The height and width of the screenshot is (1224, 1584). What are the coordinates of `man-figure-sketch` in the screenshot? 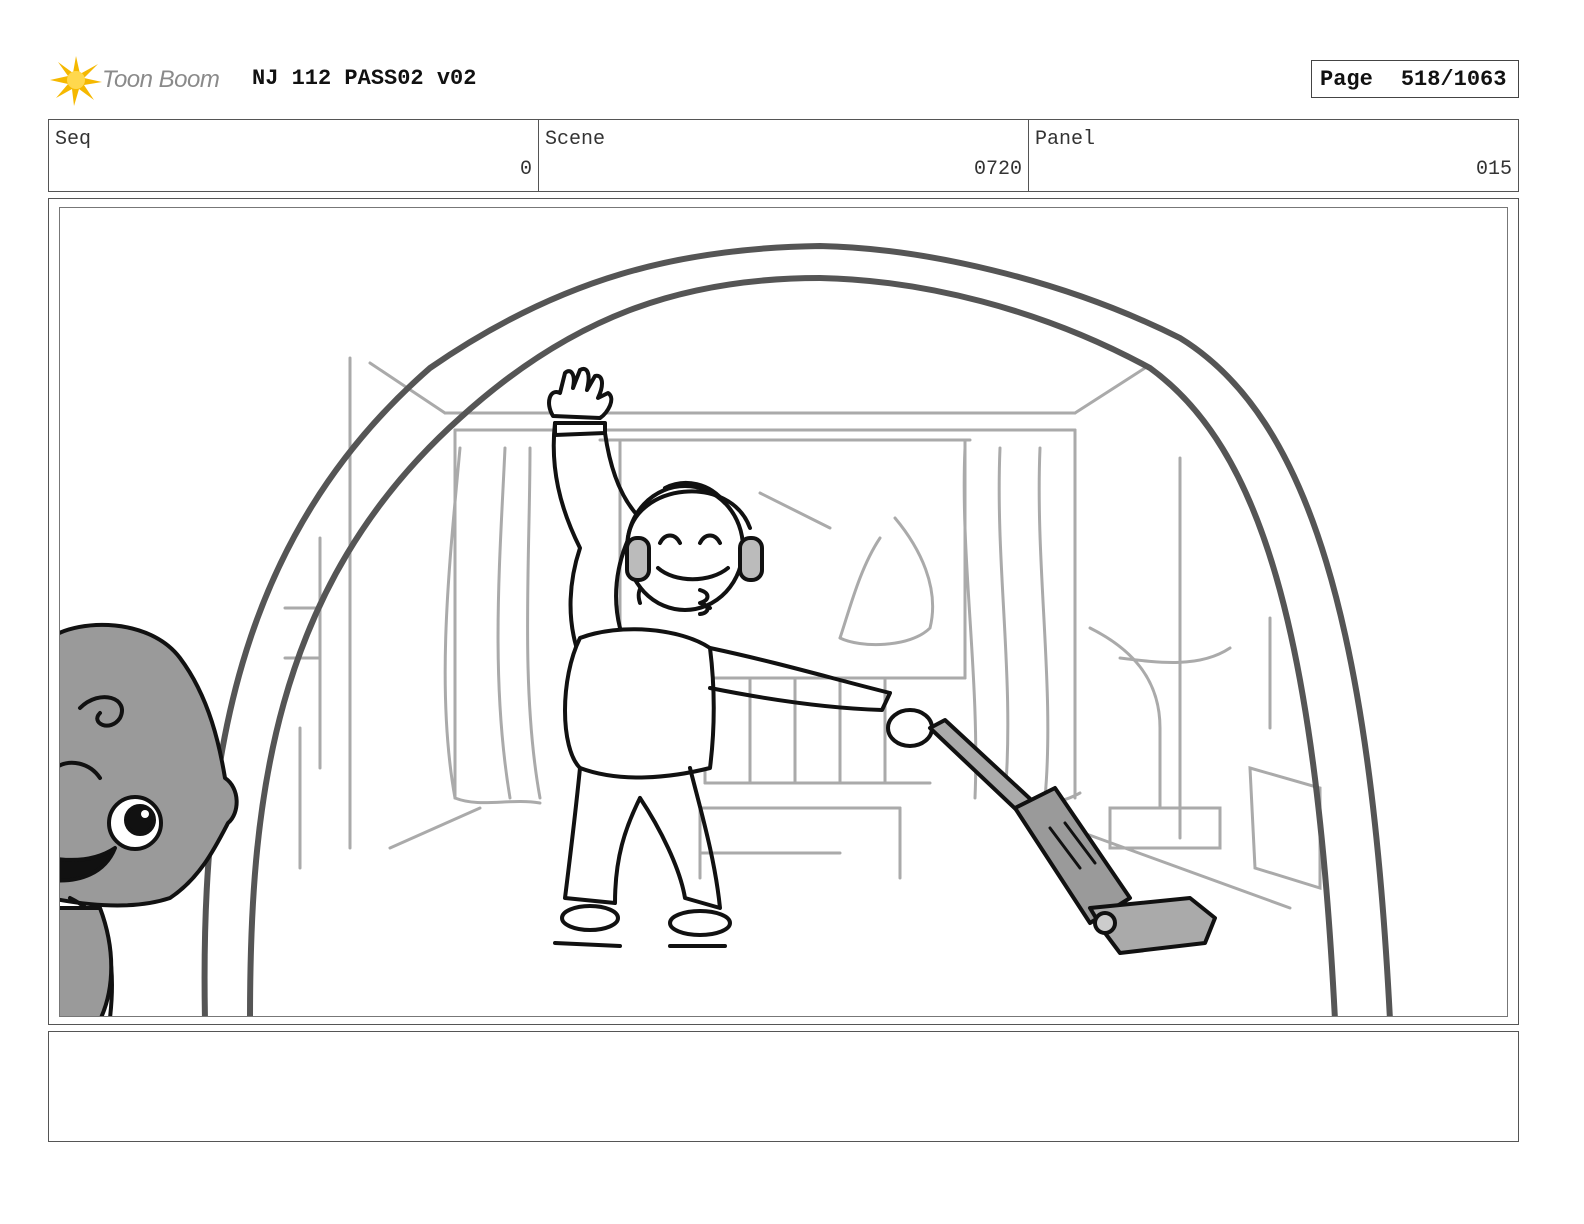 It's located at (740, 657).